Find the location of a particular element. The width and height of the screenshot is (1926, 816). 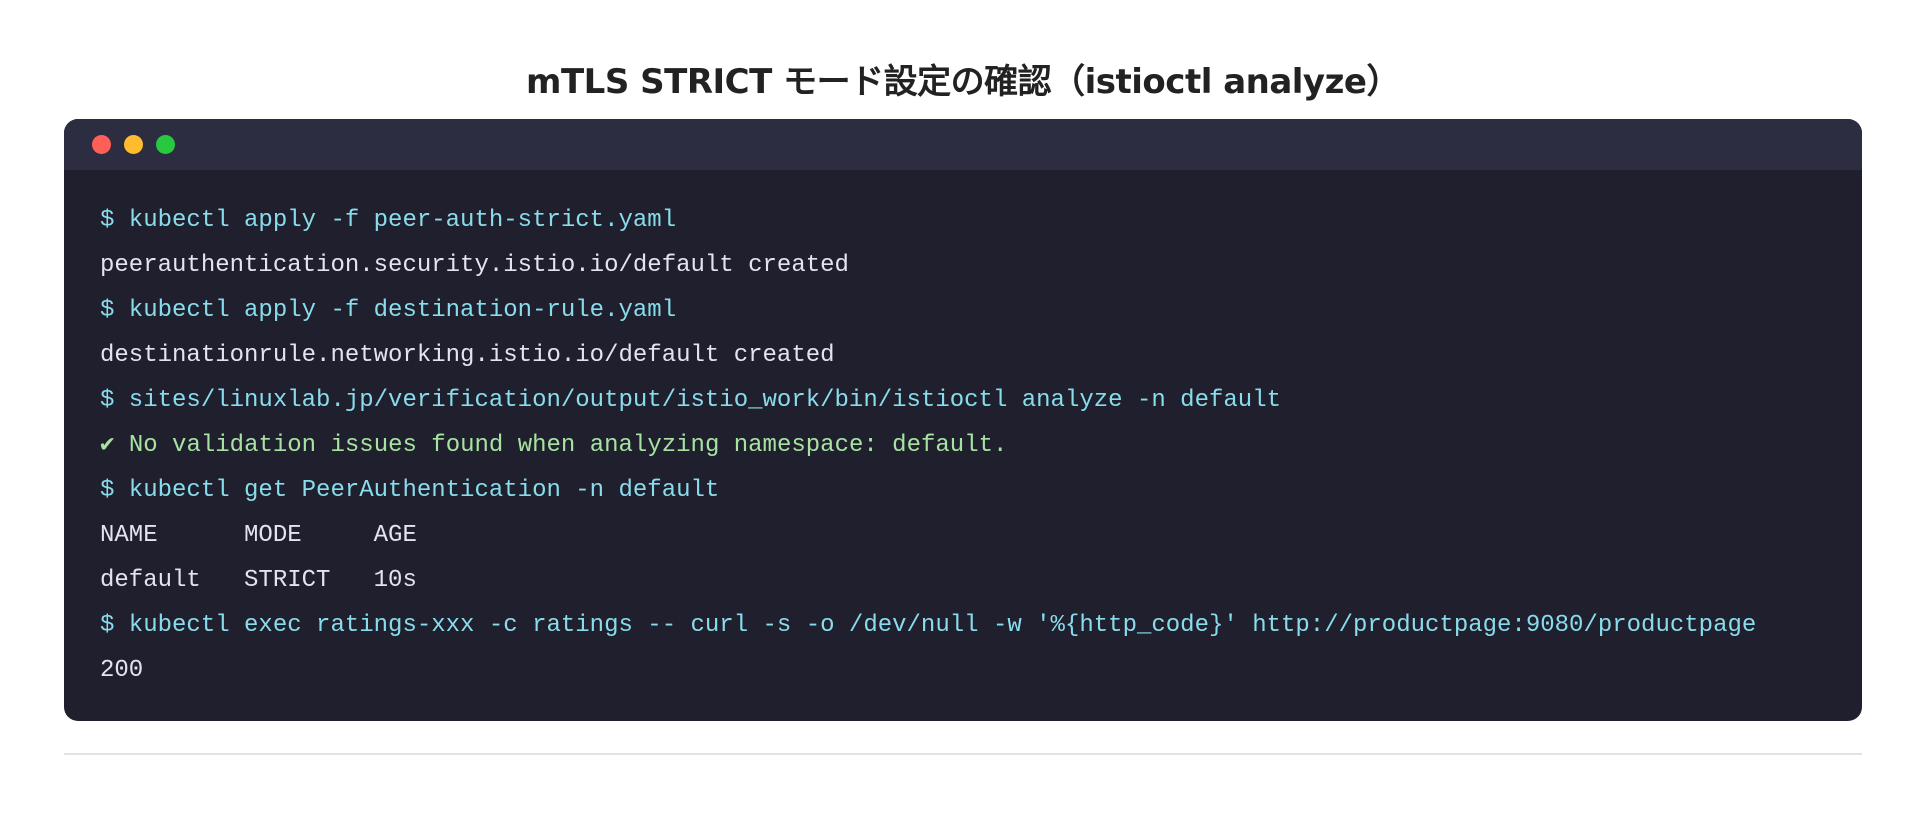

section-divider is located at coordinates (963, 754).